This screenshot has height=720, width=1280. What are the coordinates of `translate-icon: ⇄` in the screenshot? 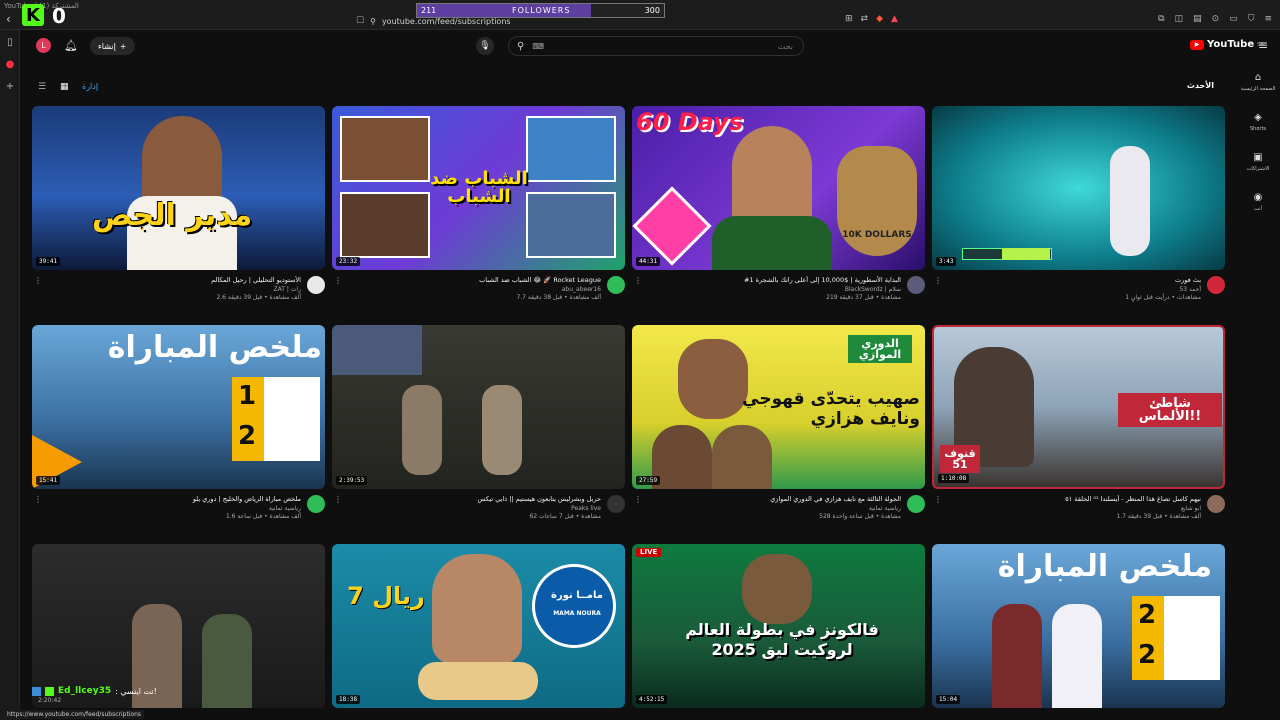 It's located at (865, 19).